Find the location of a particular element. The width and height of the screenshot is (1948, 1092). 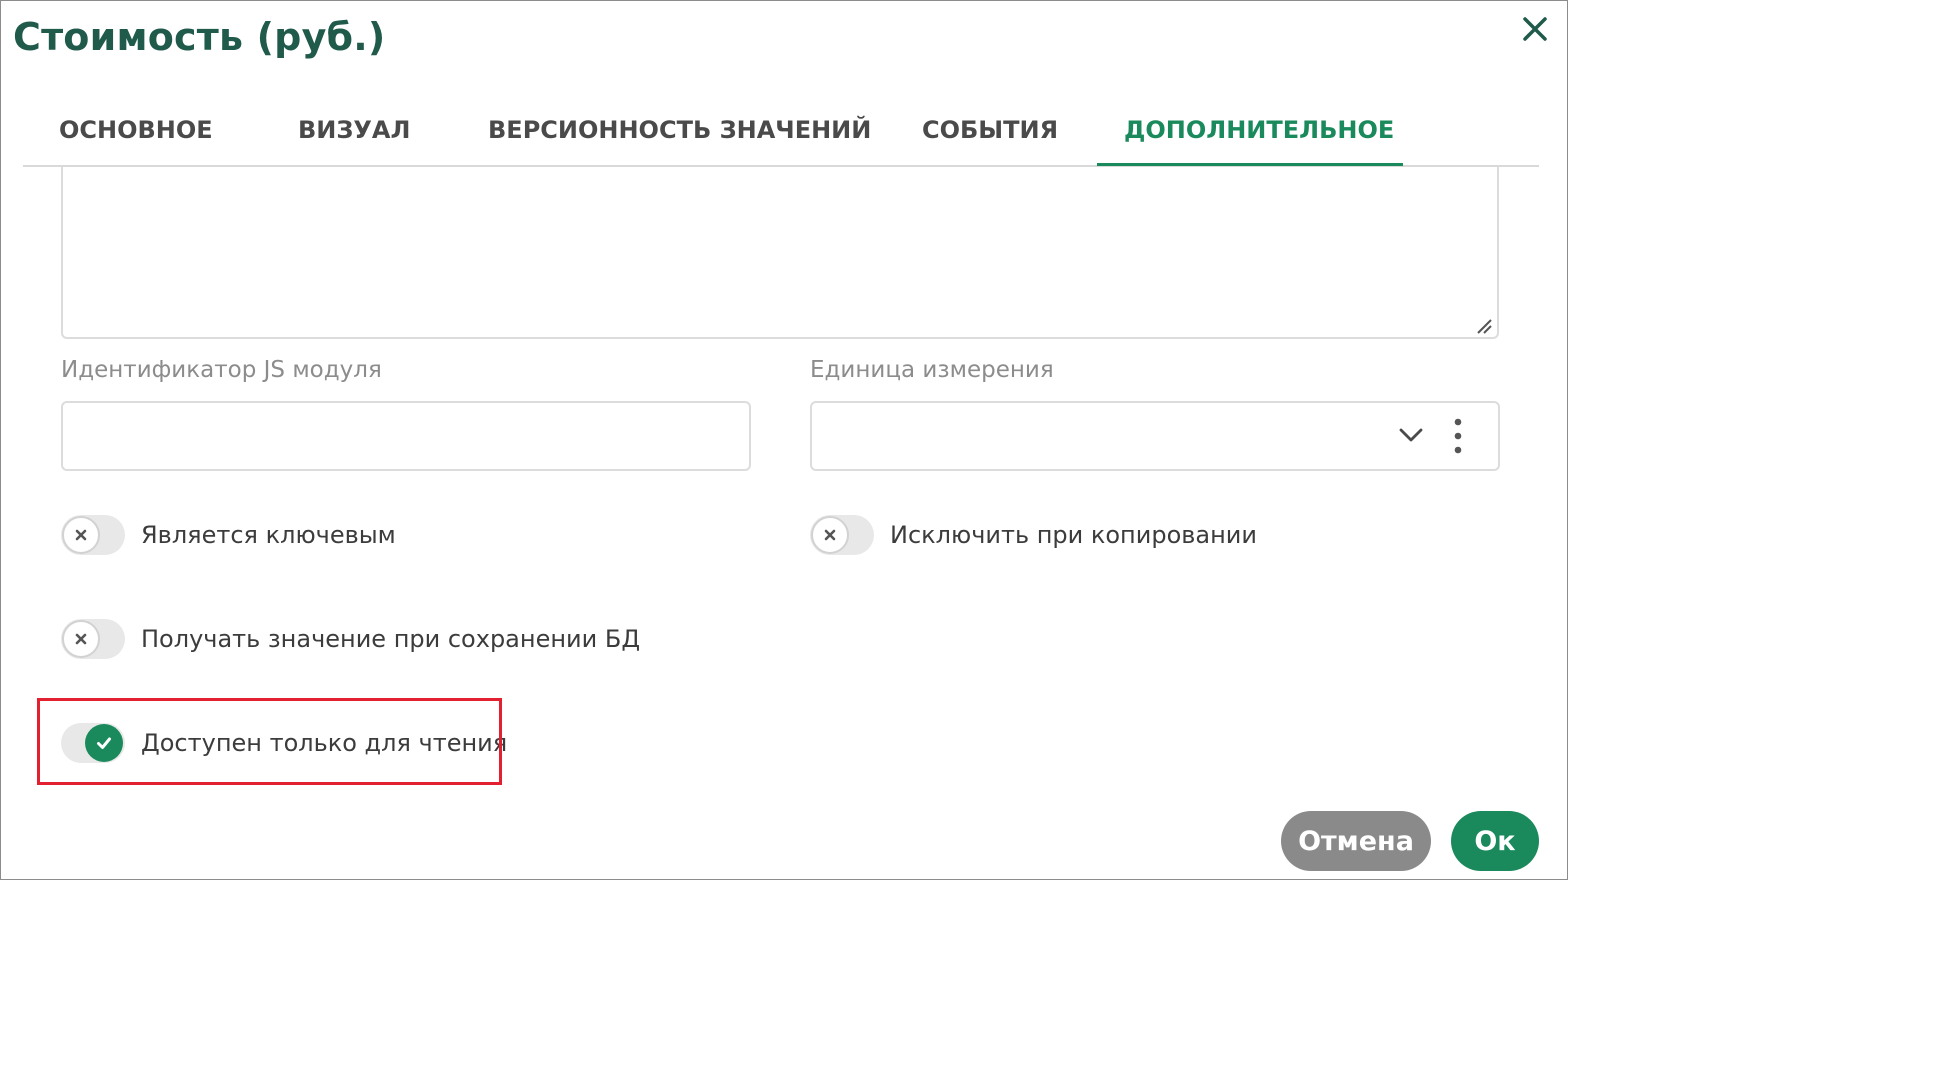

tab-visual: ВИЗУАЛ is located at coordinates (354, 133).